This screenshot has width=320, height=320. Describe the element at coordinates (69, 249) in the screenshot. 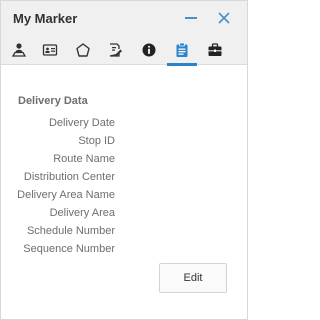

I see `field-label-sequence-number: Sequence Number` at that location.